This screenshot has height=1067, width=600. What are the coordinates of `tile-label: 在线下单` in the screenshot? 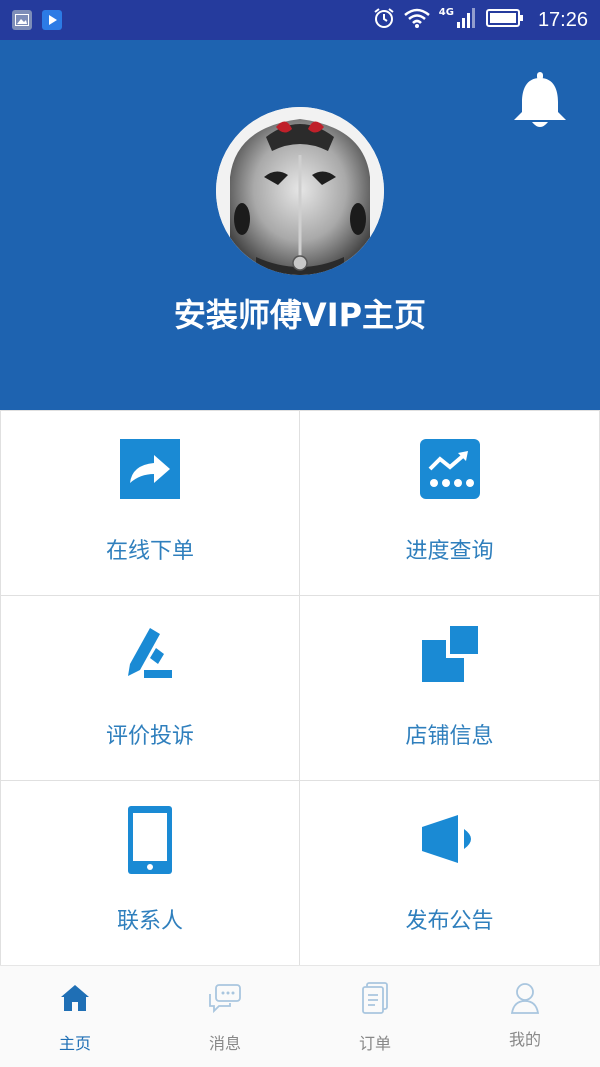 It's located at (149, 551).